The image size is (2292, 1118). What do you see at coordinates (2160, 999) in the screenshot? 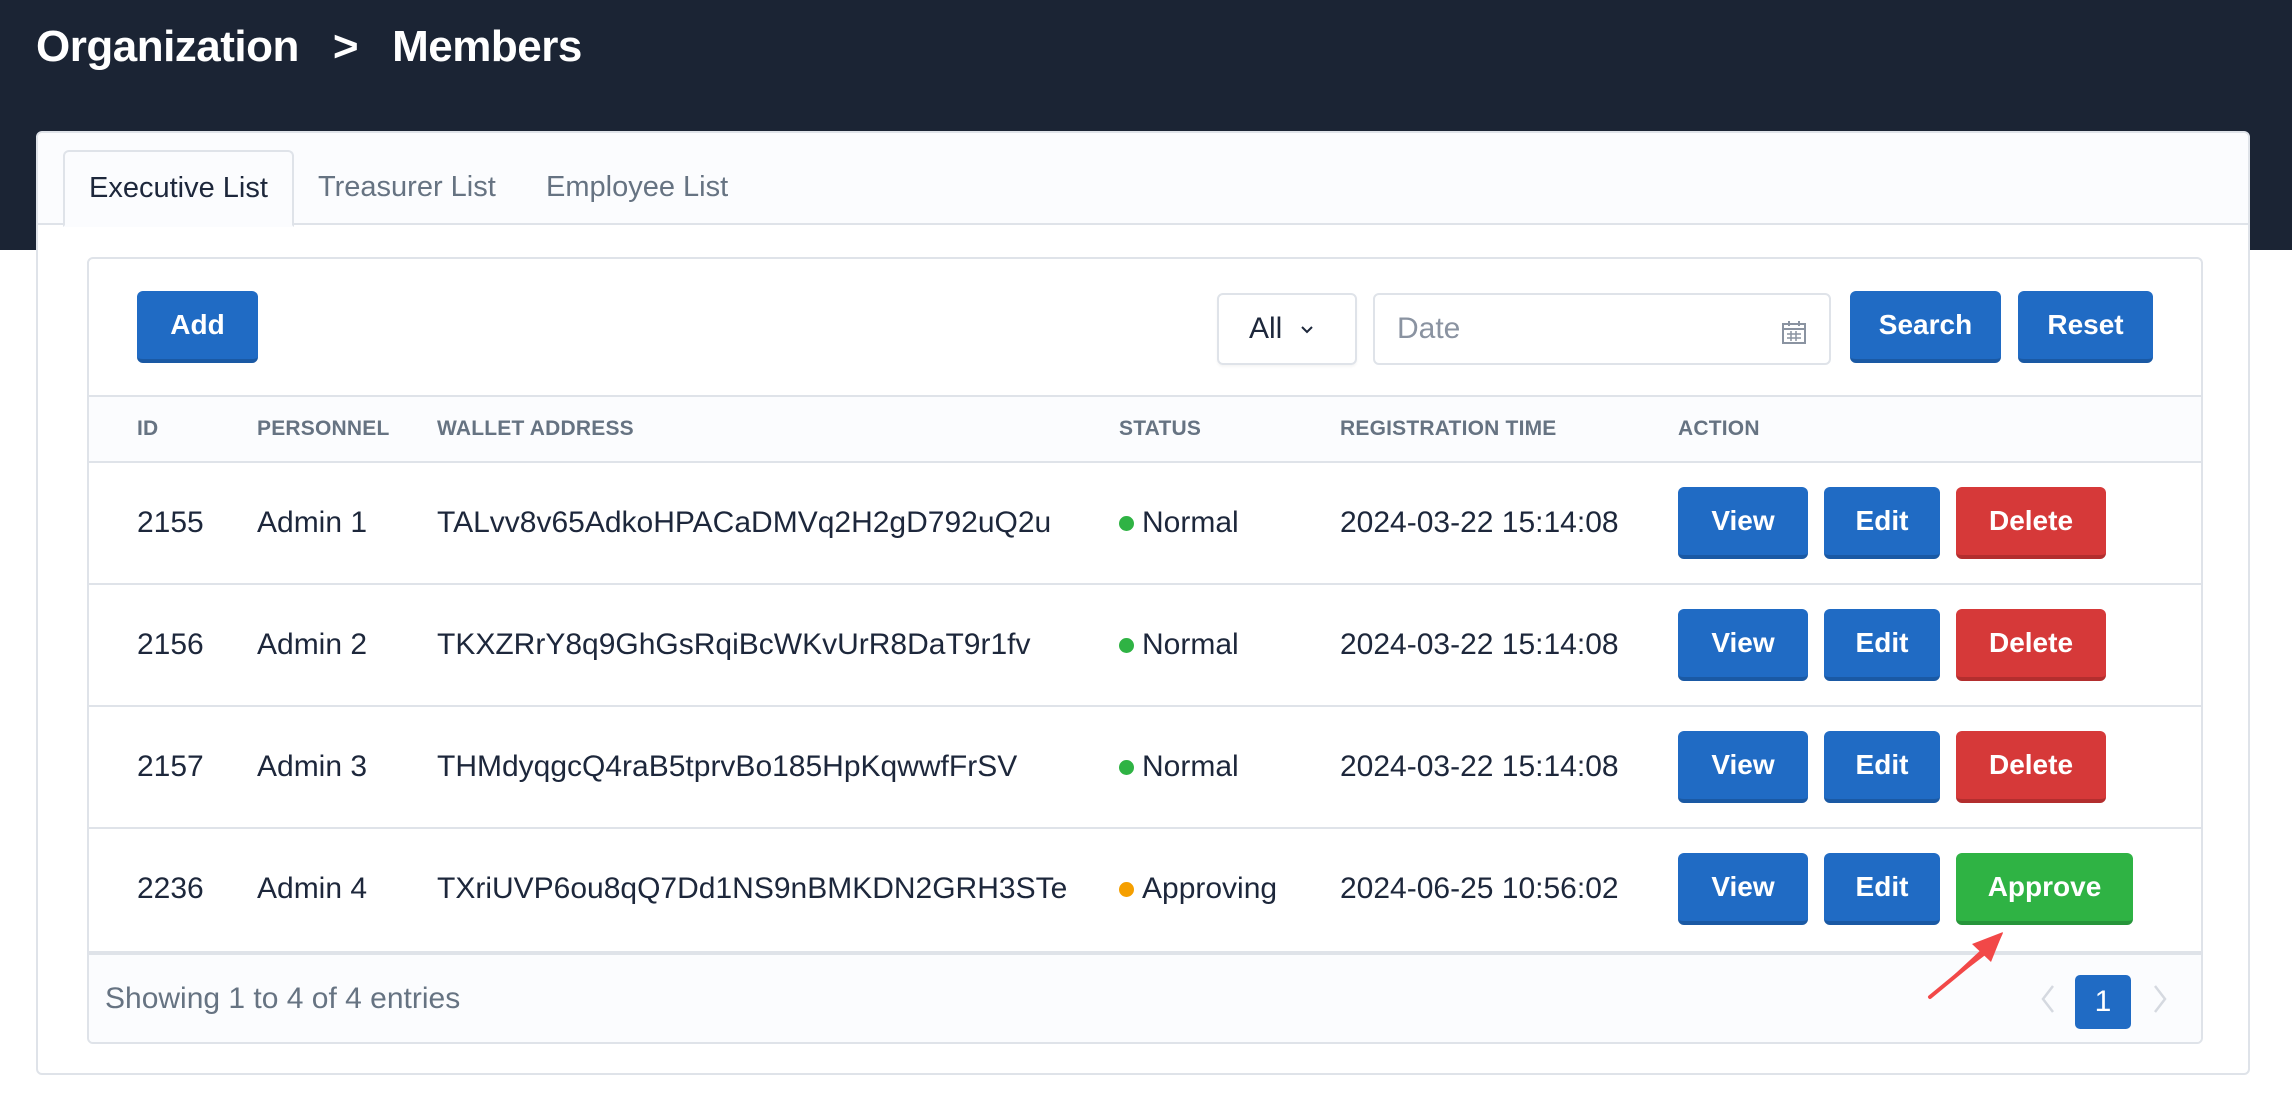
I see `chevron-right-icon` at bounding box center [2160, 999].